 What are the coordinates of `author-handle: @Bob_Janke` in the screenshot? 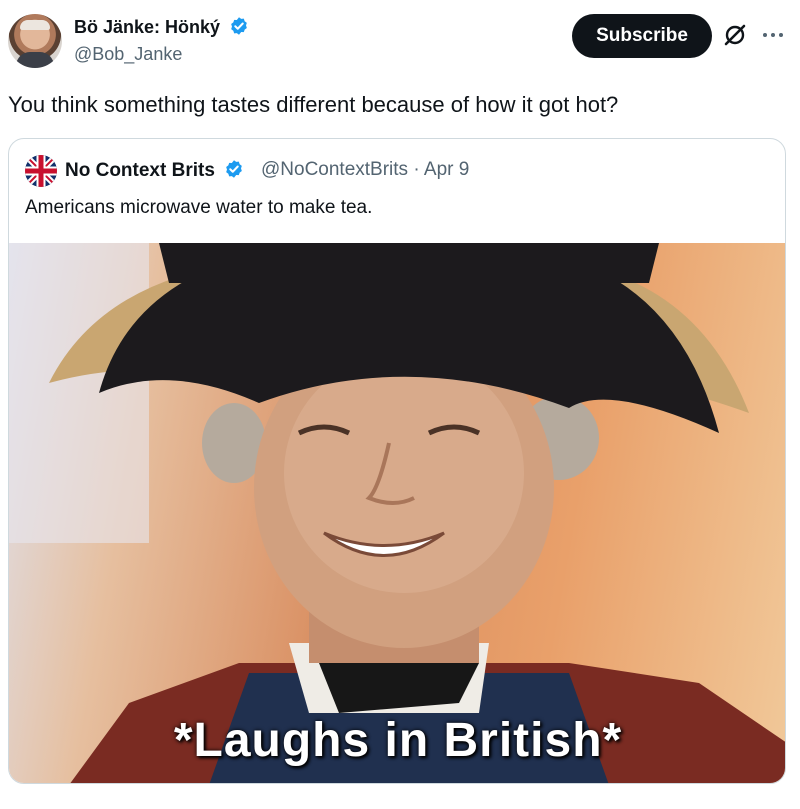 It's located at (128, 54).